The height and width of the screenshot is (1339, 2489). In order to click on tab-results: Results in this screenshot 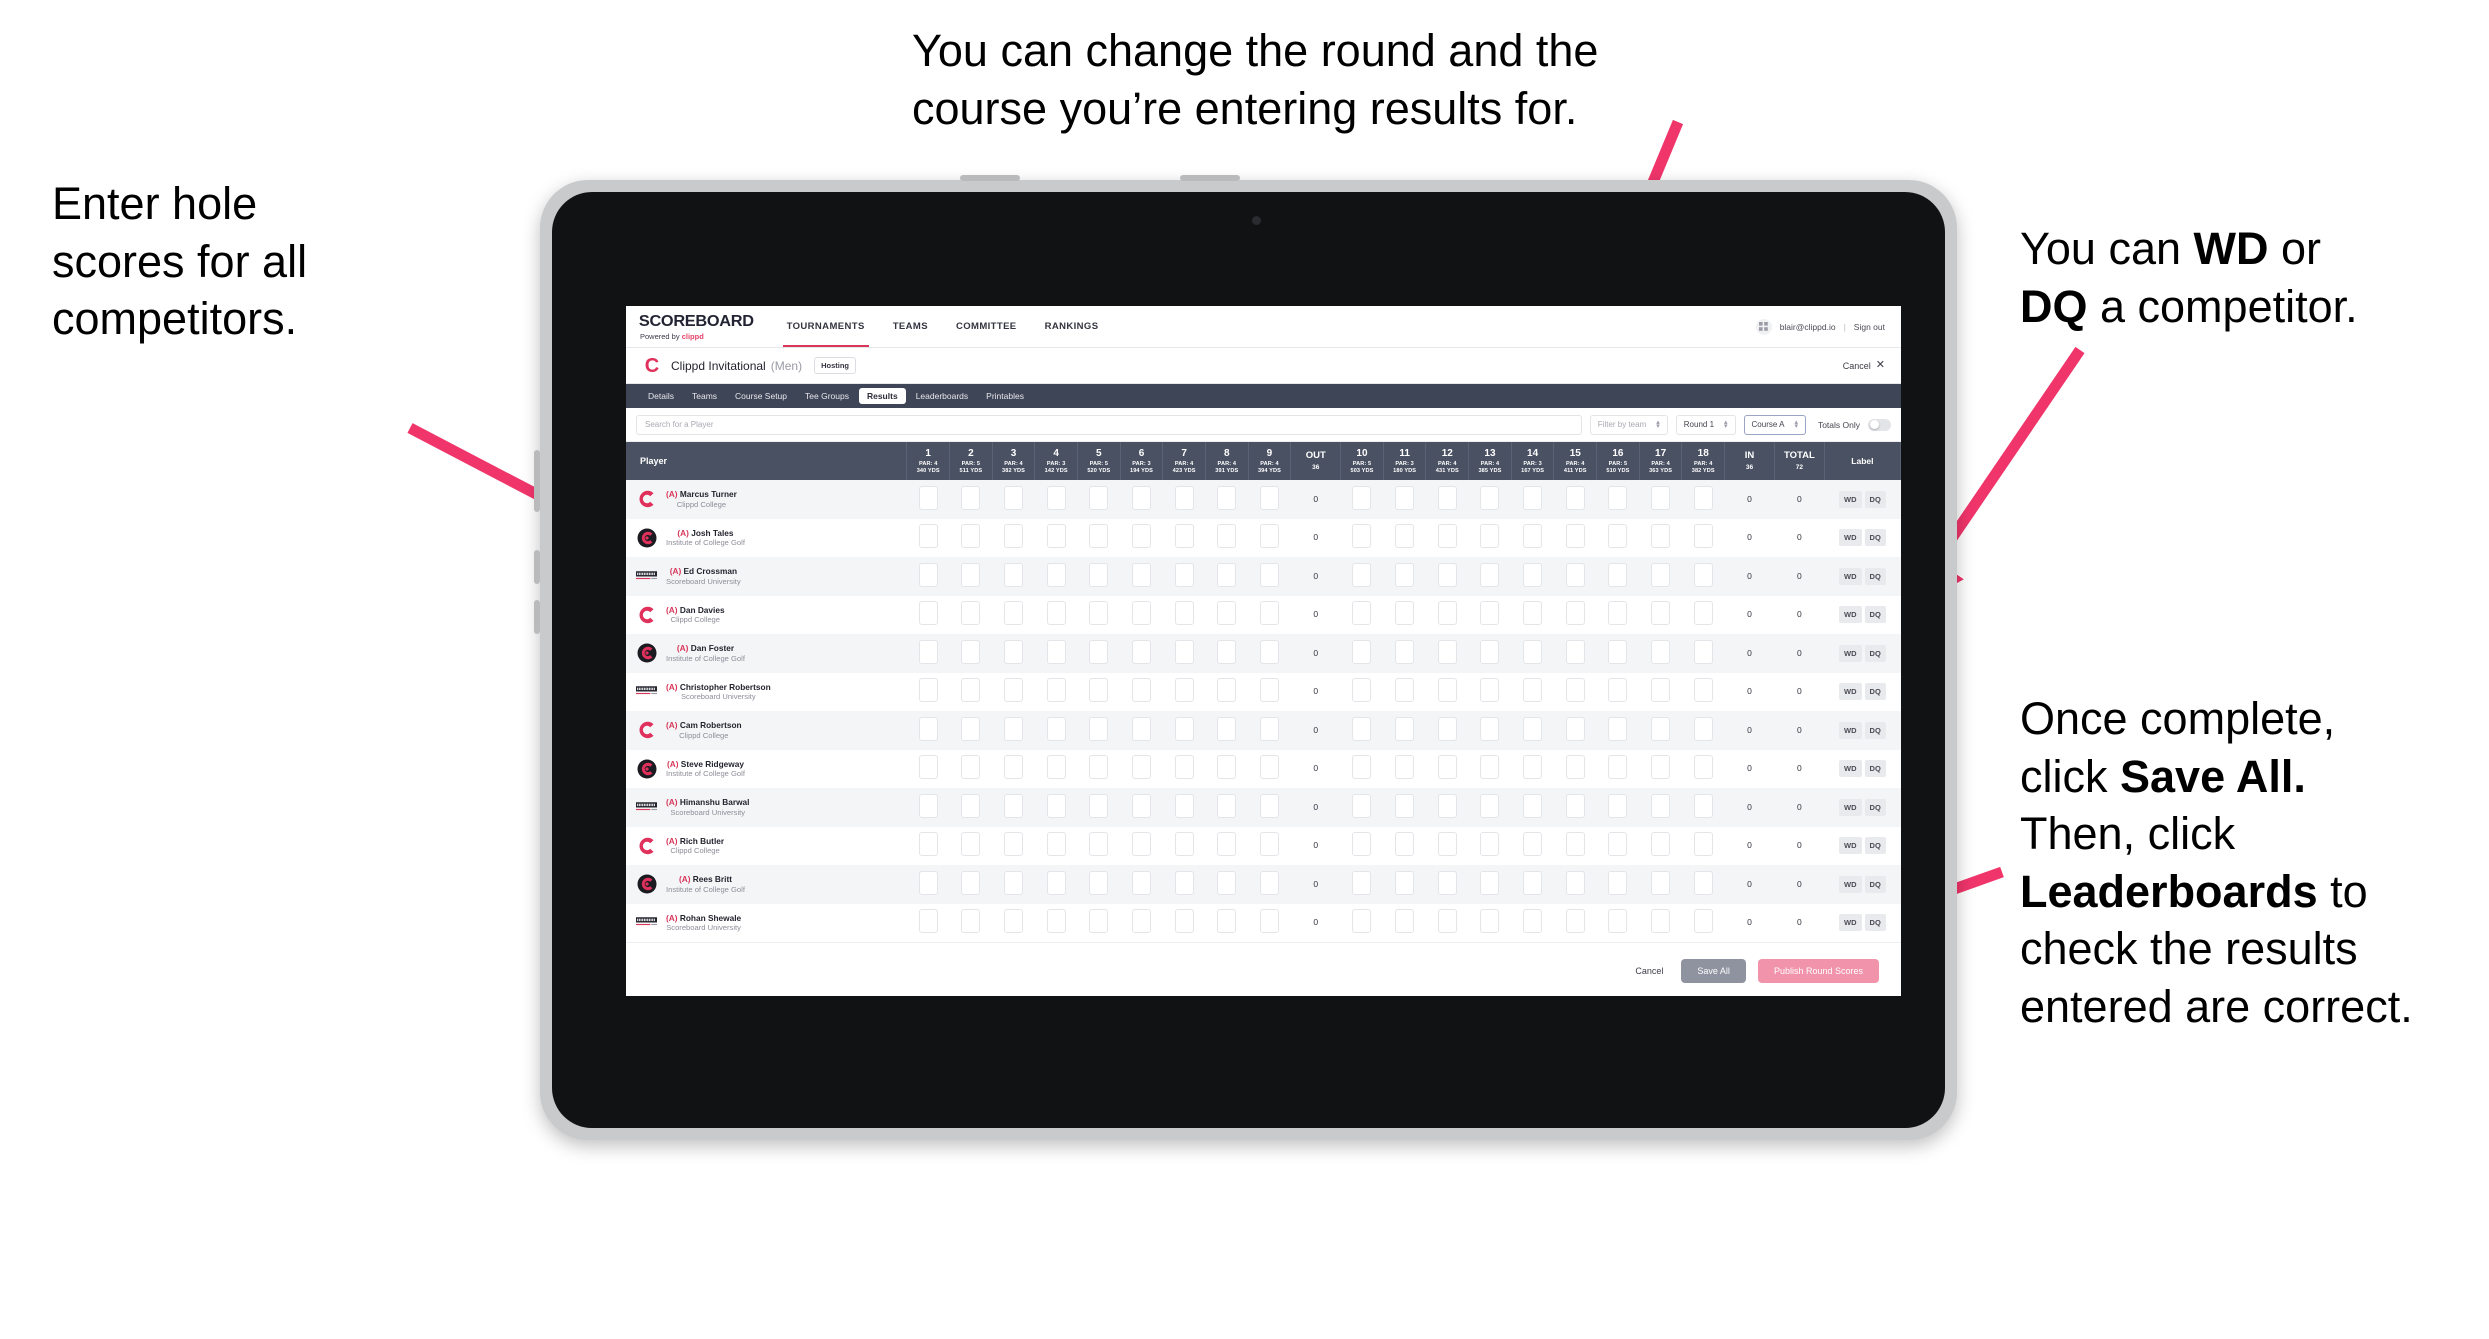, I will do `click(882, 396)`.